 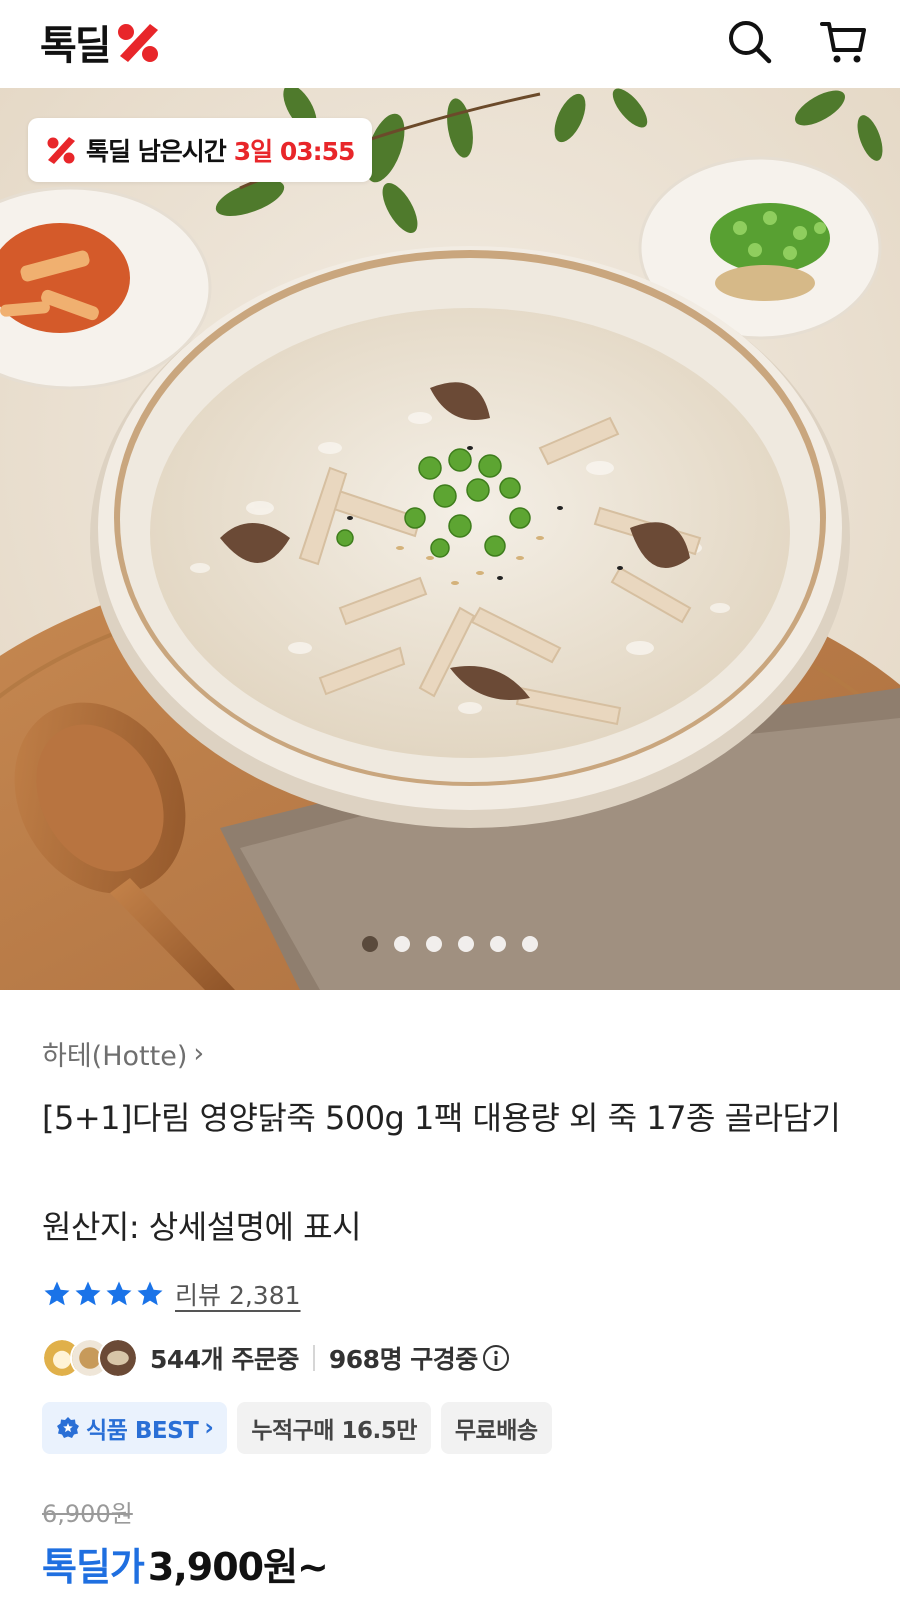 I want to click on product-origin: 원산지: 상세설명에 표시, so click(x=202, y=1227).